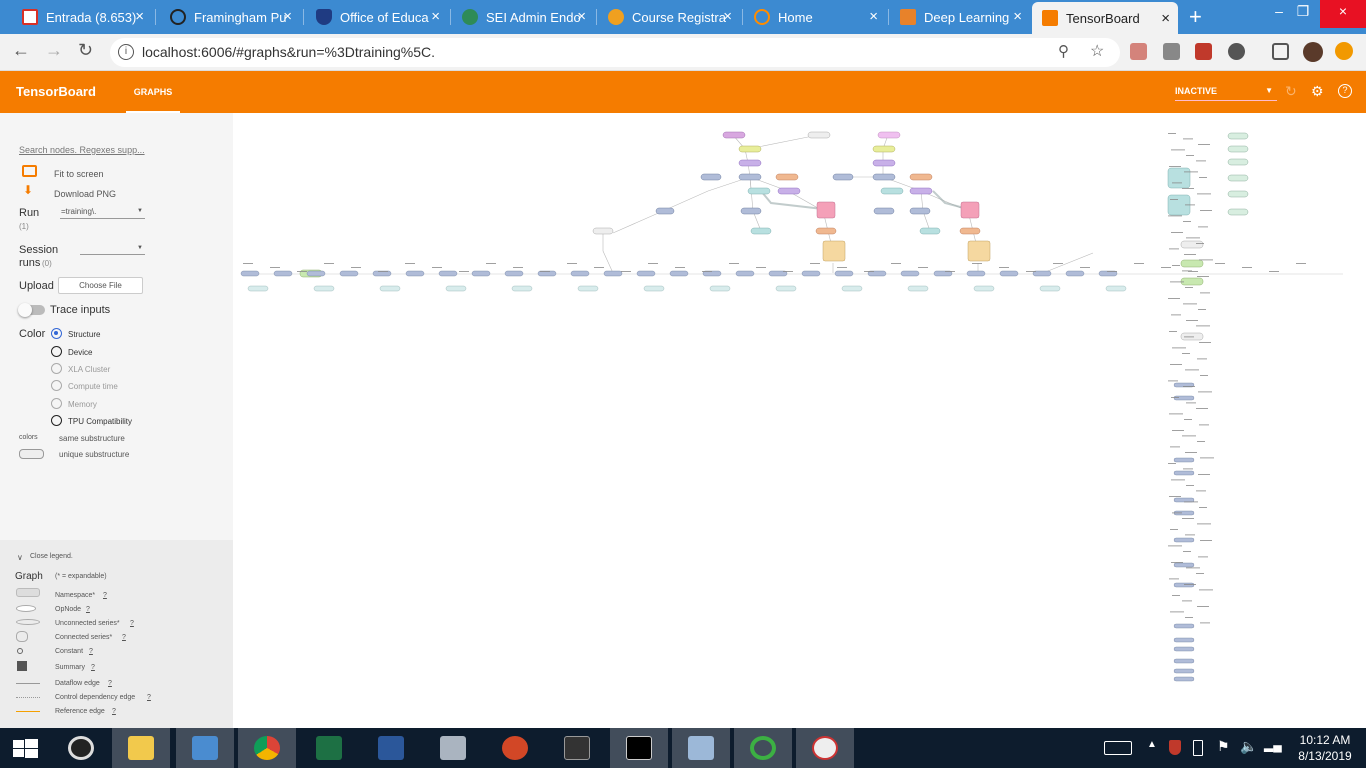  Describe the element at coordinates (85, 194) in the screenshot. I see `download-png-button: Download PNG` at that location.